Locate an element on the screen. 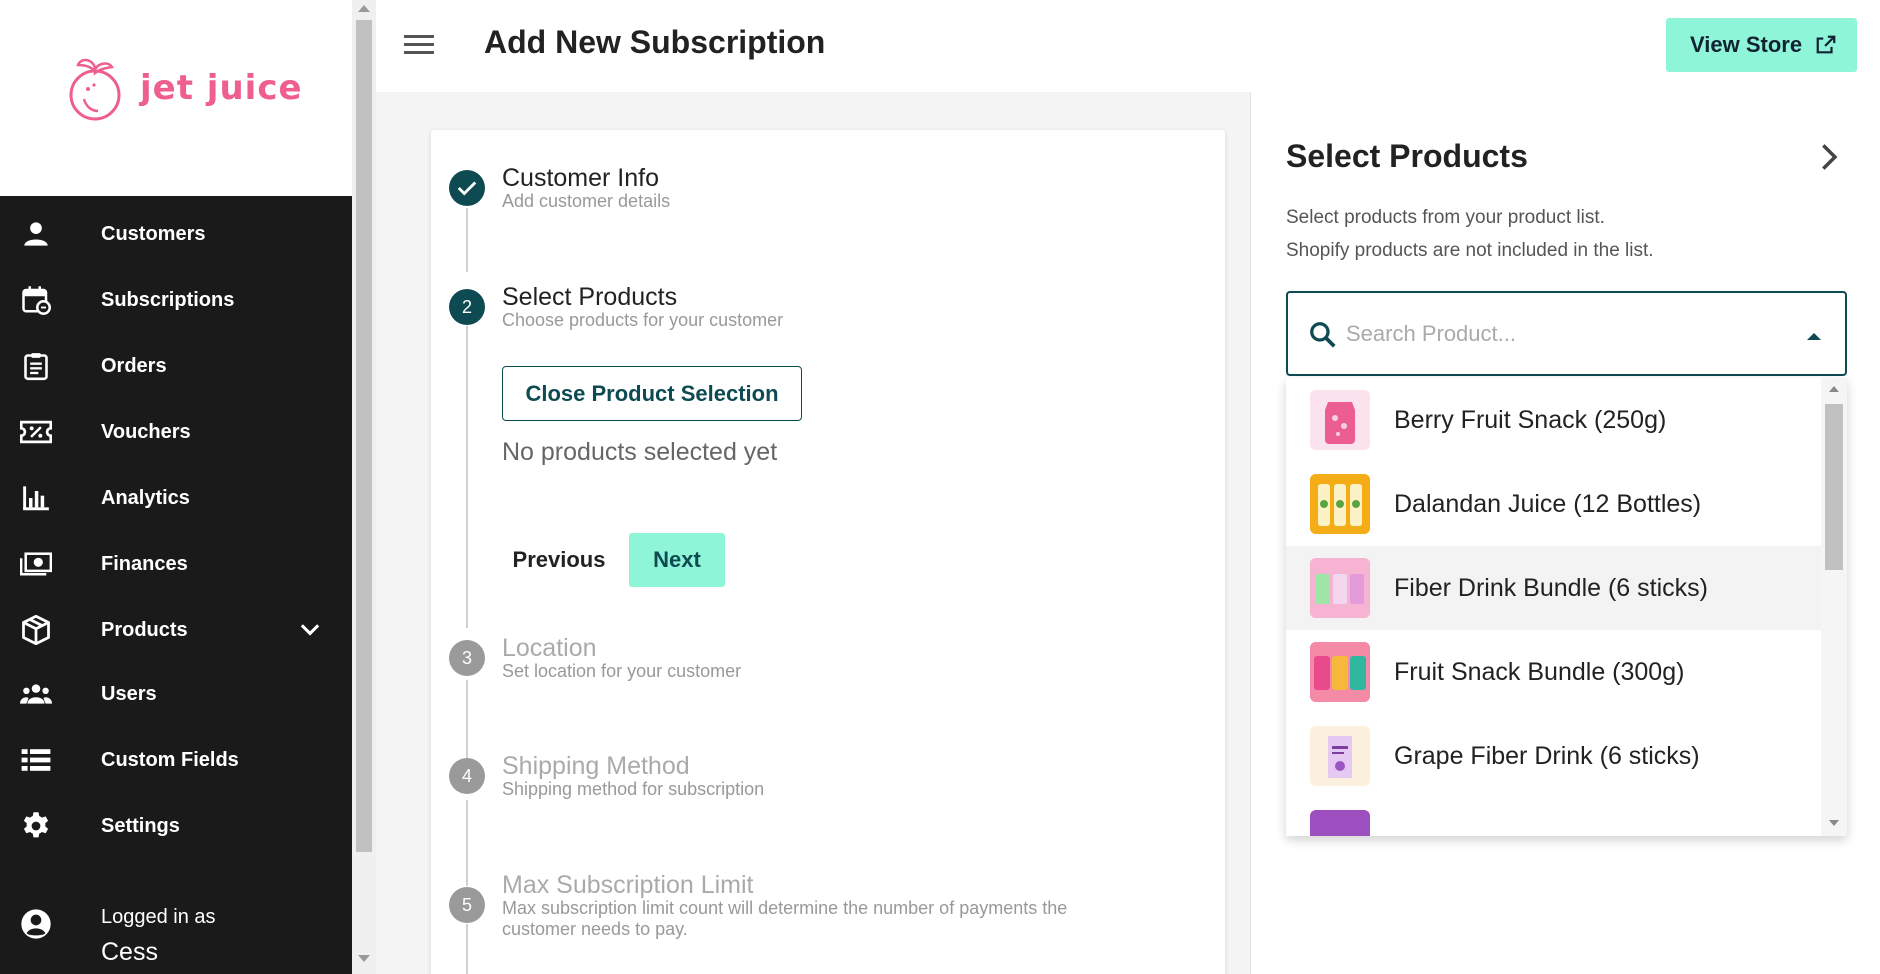 The width and height of the screenshot is (1880, 974). step-5-number: 5 is located at coordinates (467, 905).